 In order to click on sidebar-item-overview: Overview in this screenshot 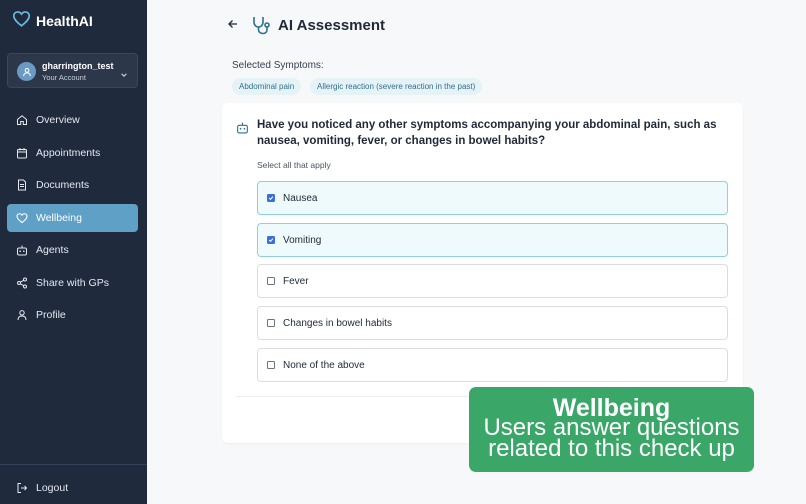, I will do `click(72, 120)`.